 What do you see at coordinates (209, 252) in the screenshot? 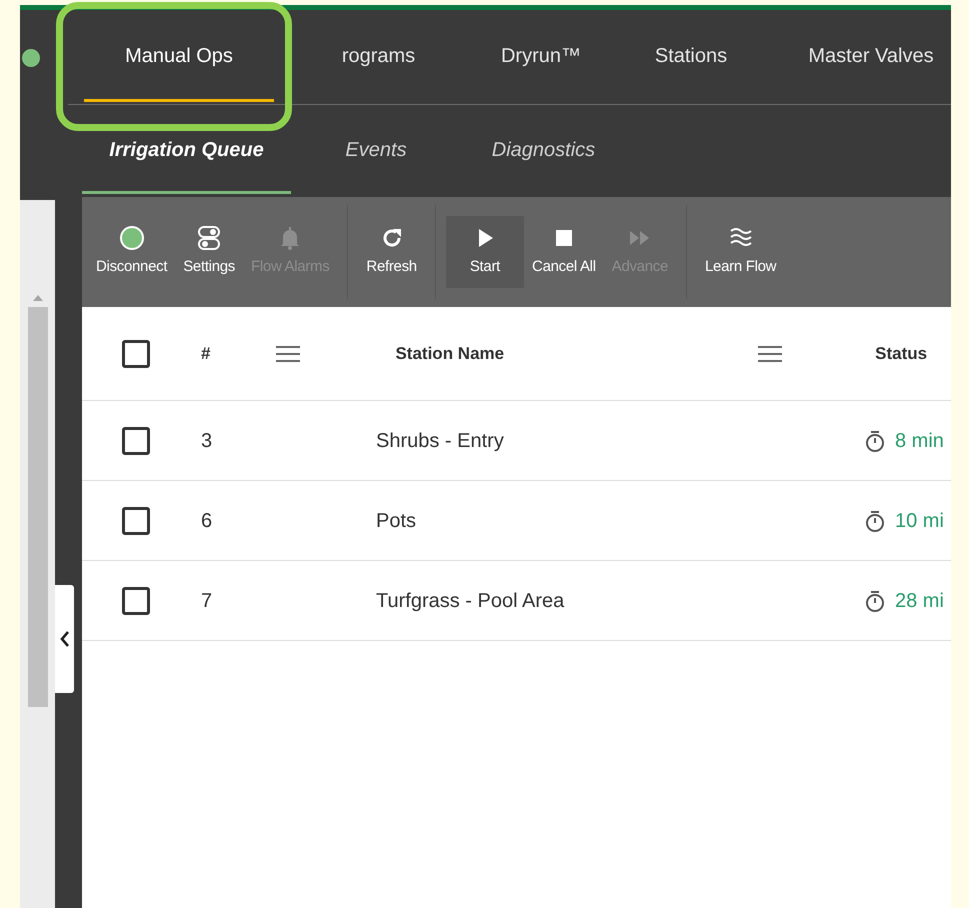
I see `toolbar-button: Settings` at bounding box center [209, 252].